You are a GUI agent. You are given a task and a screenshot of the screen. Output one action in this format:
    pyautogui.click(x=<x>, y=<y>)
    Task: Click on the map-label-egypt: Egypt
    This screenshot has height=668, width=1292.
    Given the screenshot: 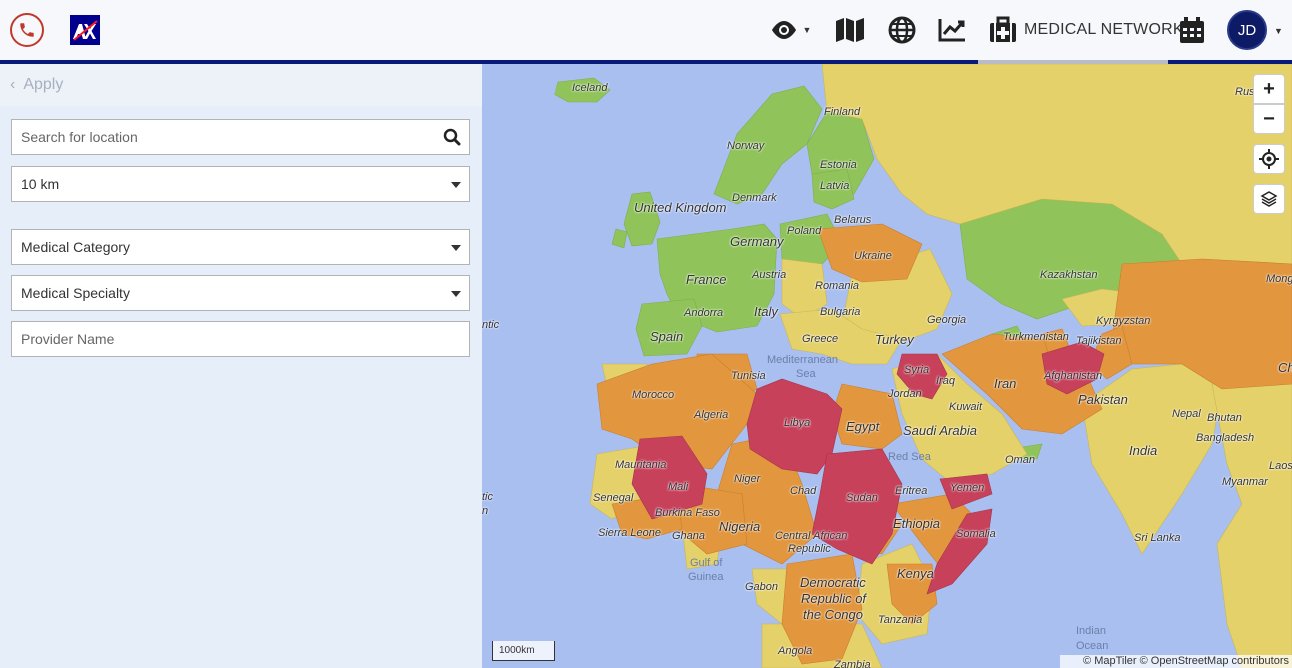 What is the action you would take?
    pyautogui.click(x=863, y=426)
    